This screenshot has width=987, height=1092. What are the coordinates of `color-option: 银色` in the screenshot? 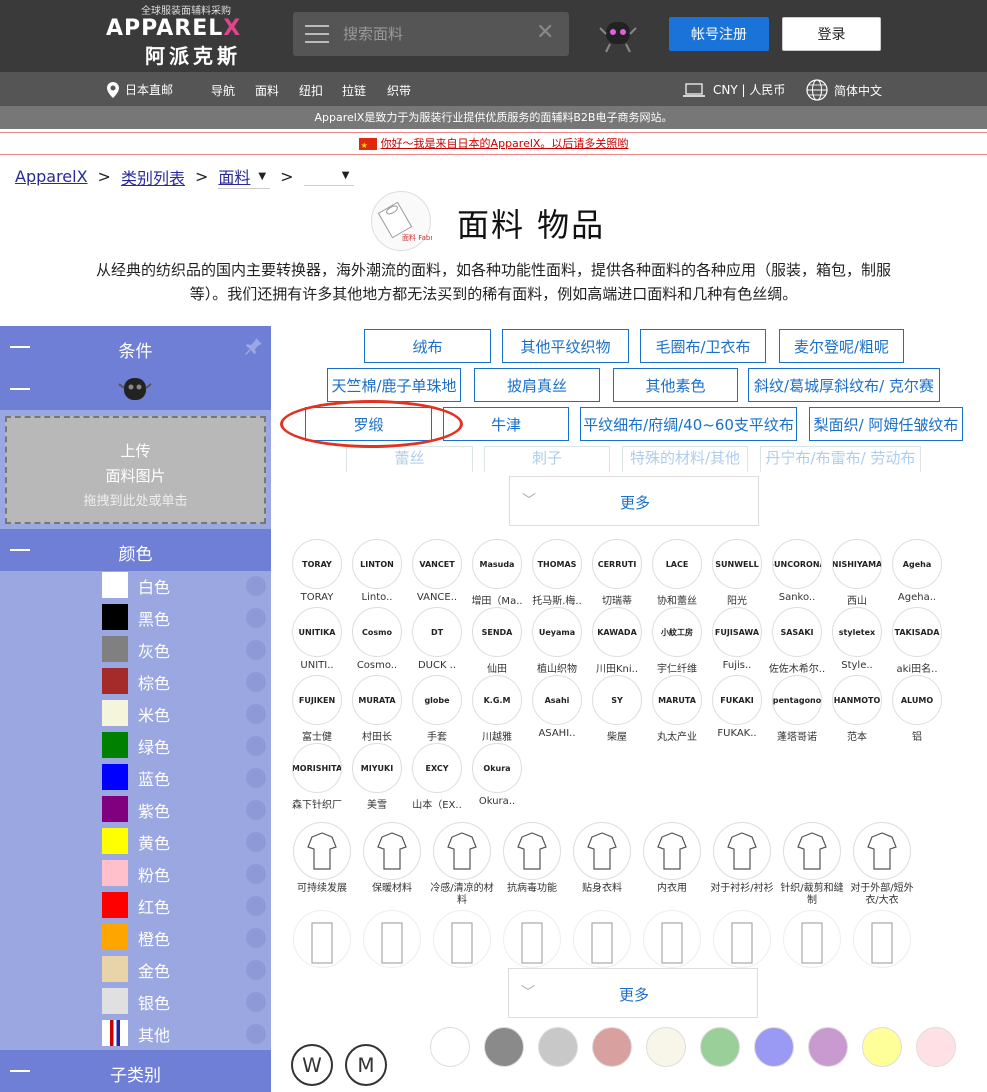 It's located at (187, 1001).